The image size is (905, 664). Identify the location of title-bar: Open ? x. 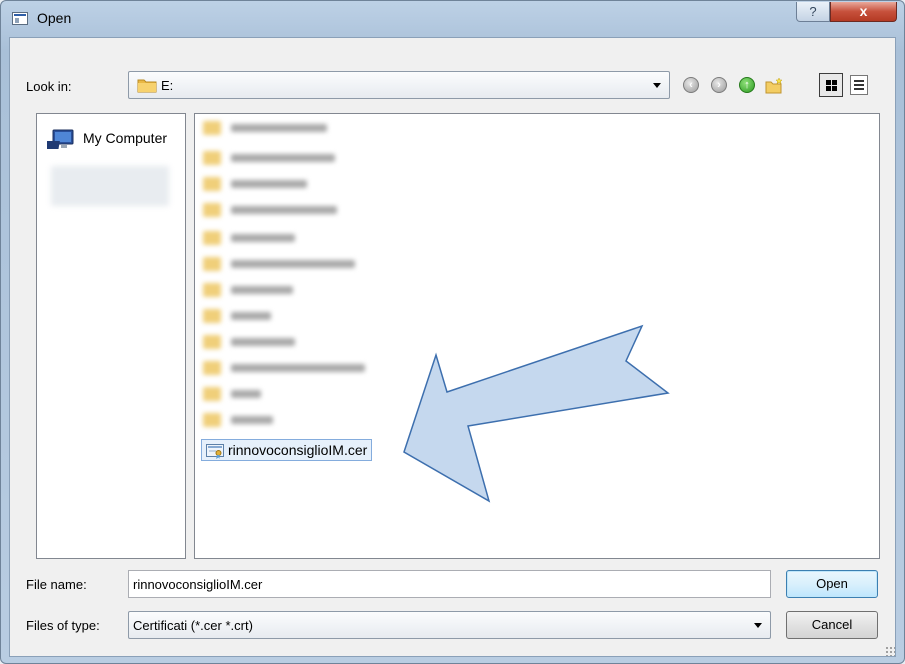
(452, 19).